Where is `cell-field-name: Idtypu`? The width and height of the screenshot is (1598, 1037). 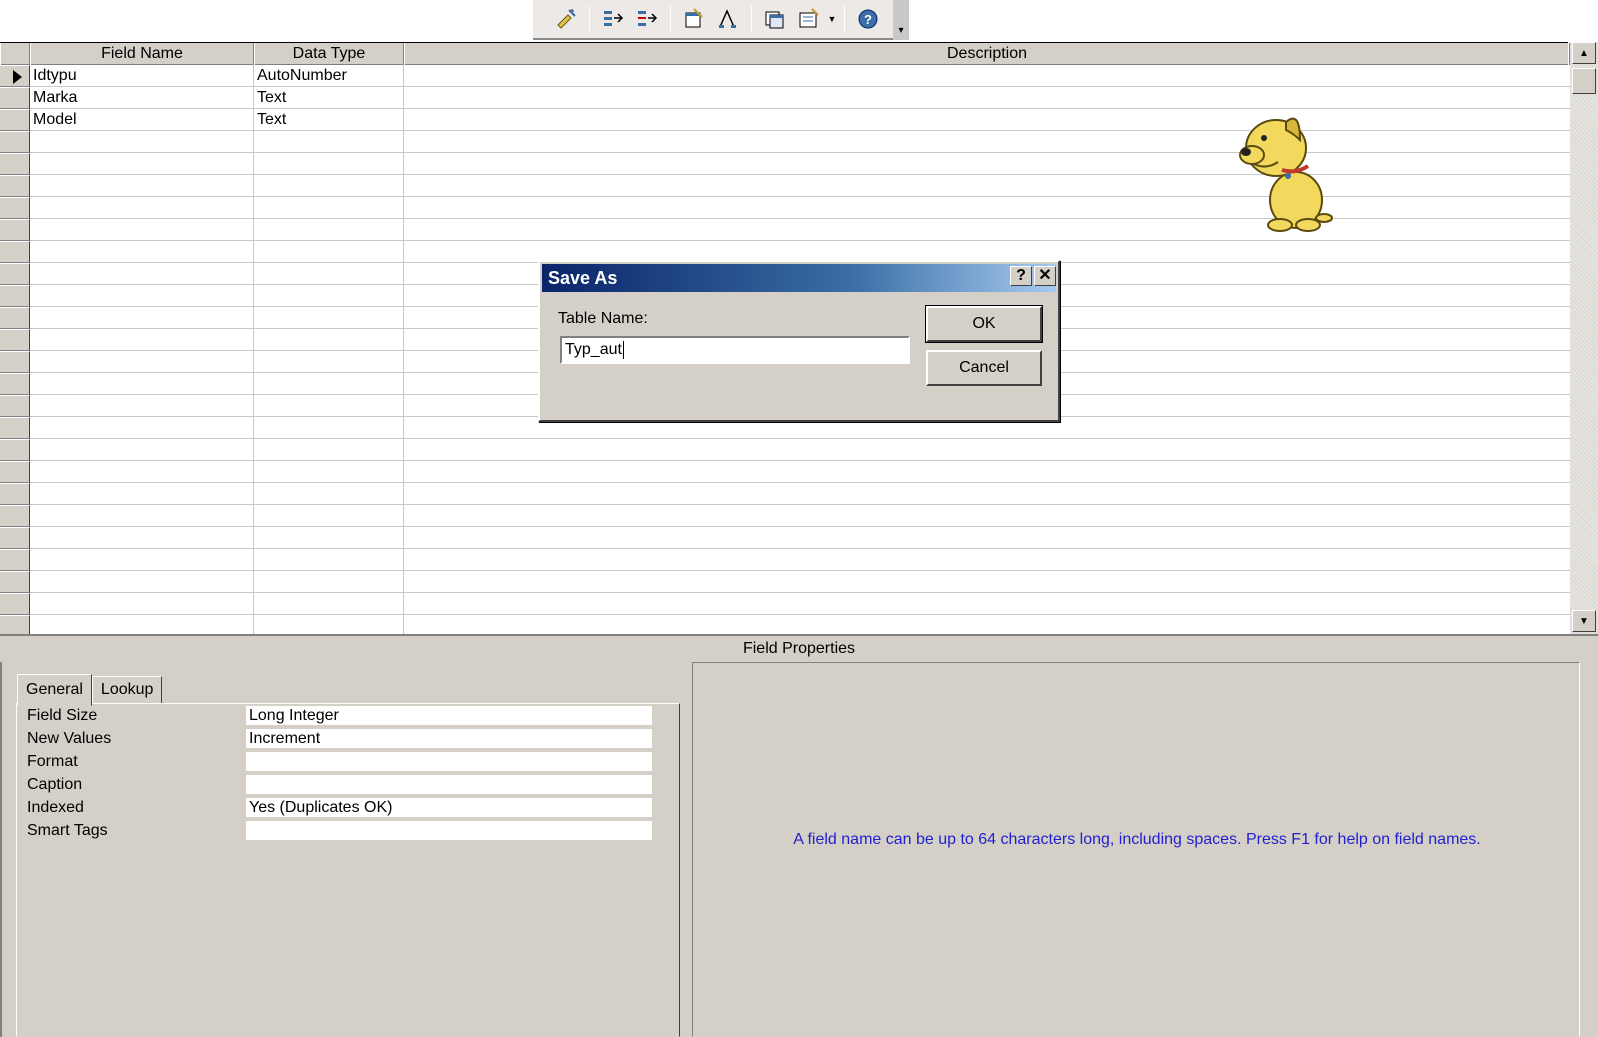 cell-field-name: Idtypu is located at coordinates (141, 76).